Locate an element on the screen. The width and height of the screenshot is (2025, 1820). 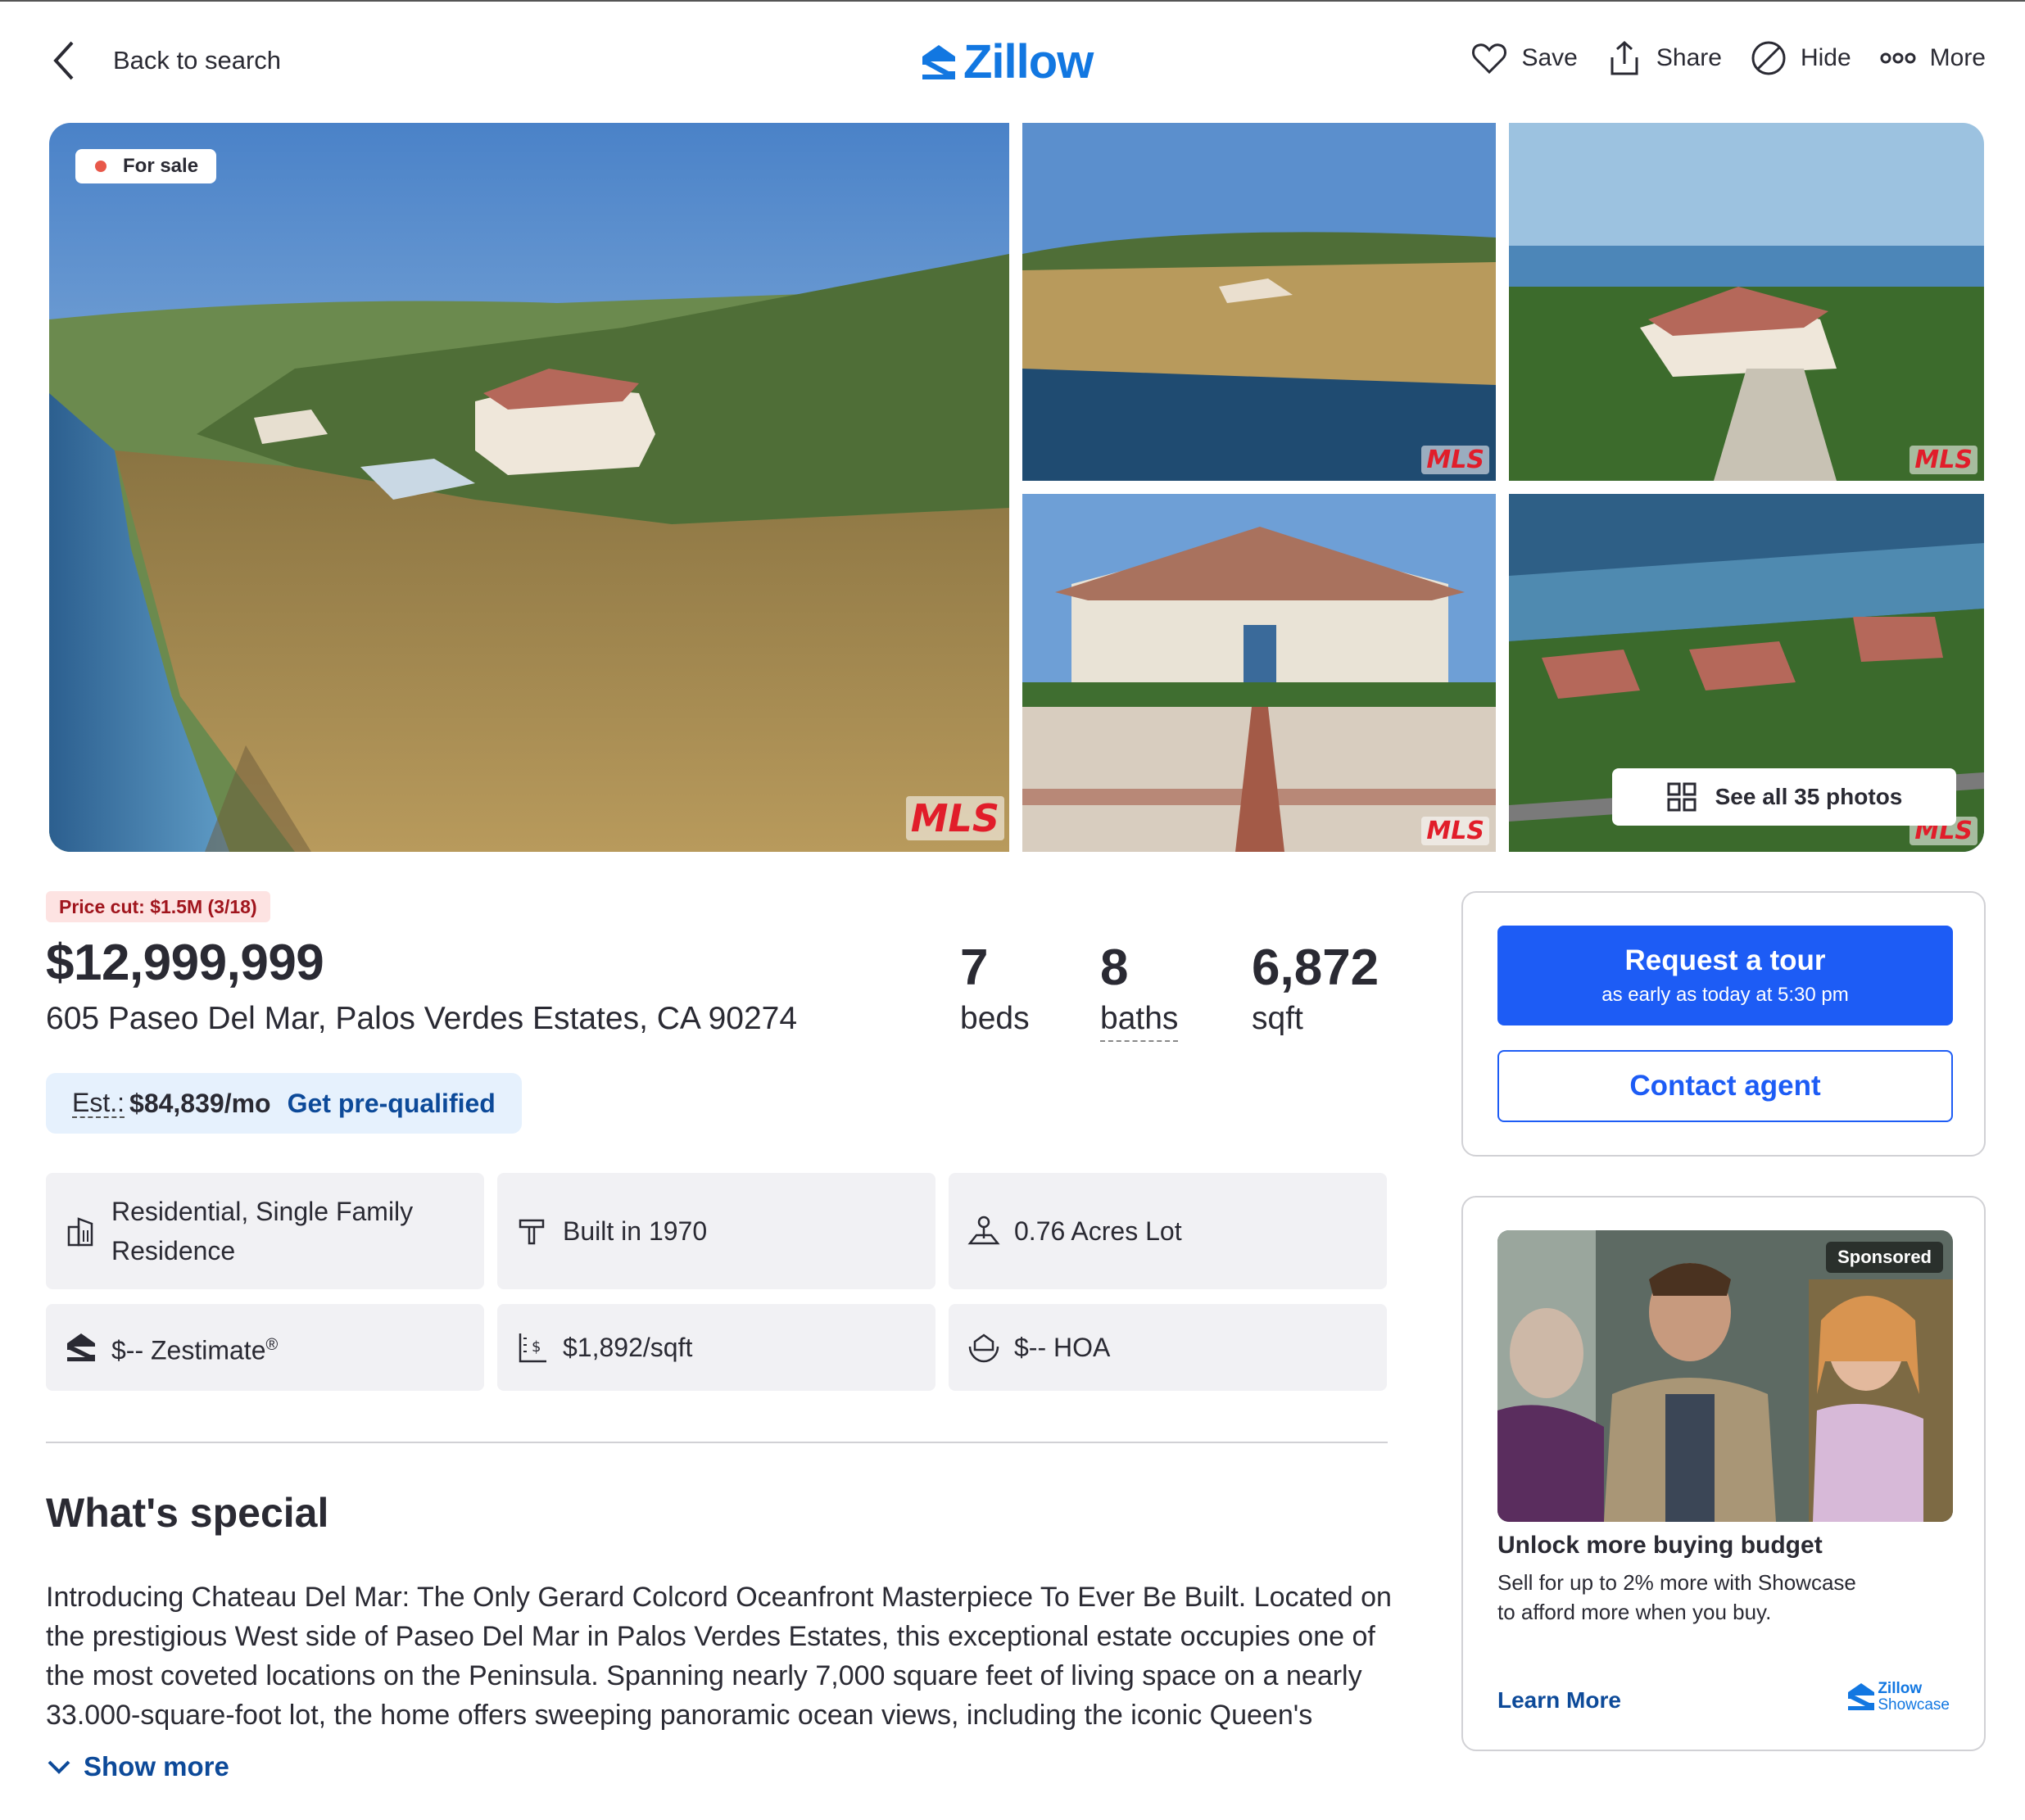
back-to-search-button: Back to search is located at coordinates (165, 61).